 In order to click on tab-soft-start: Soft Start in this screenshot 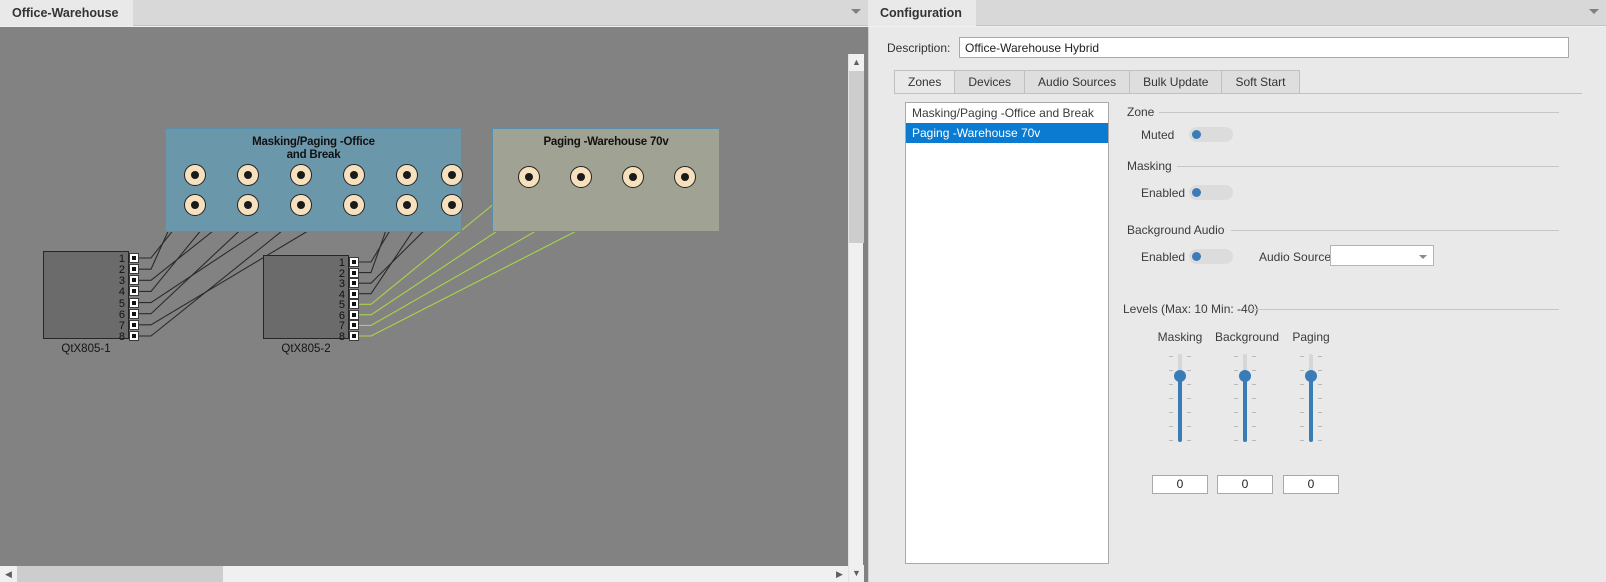, I will do `click(1260, 82)`.